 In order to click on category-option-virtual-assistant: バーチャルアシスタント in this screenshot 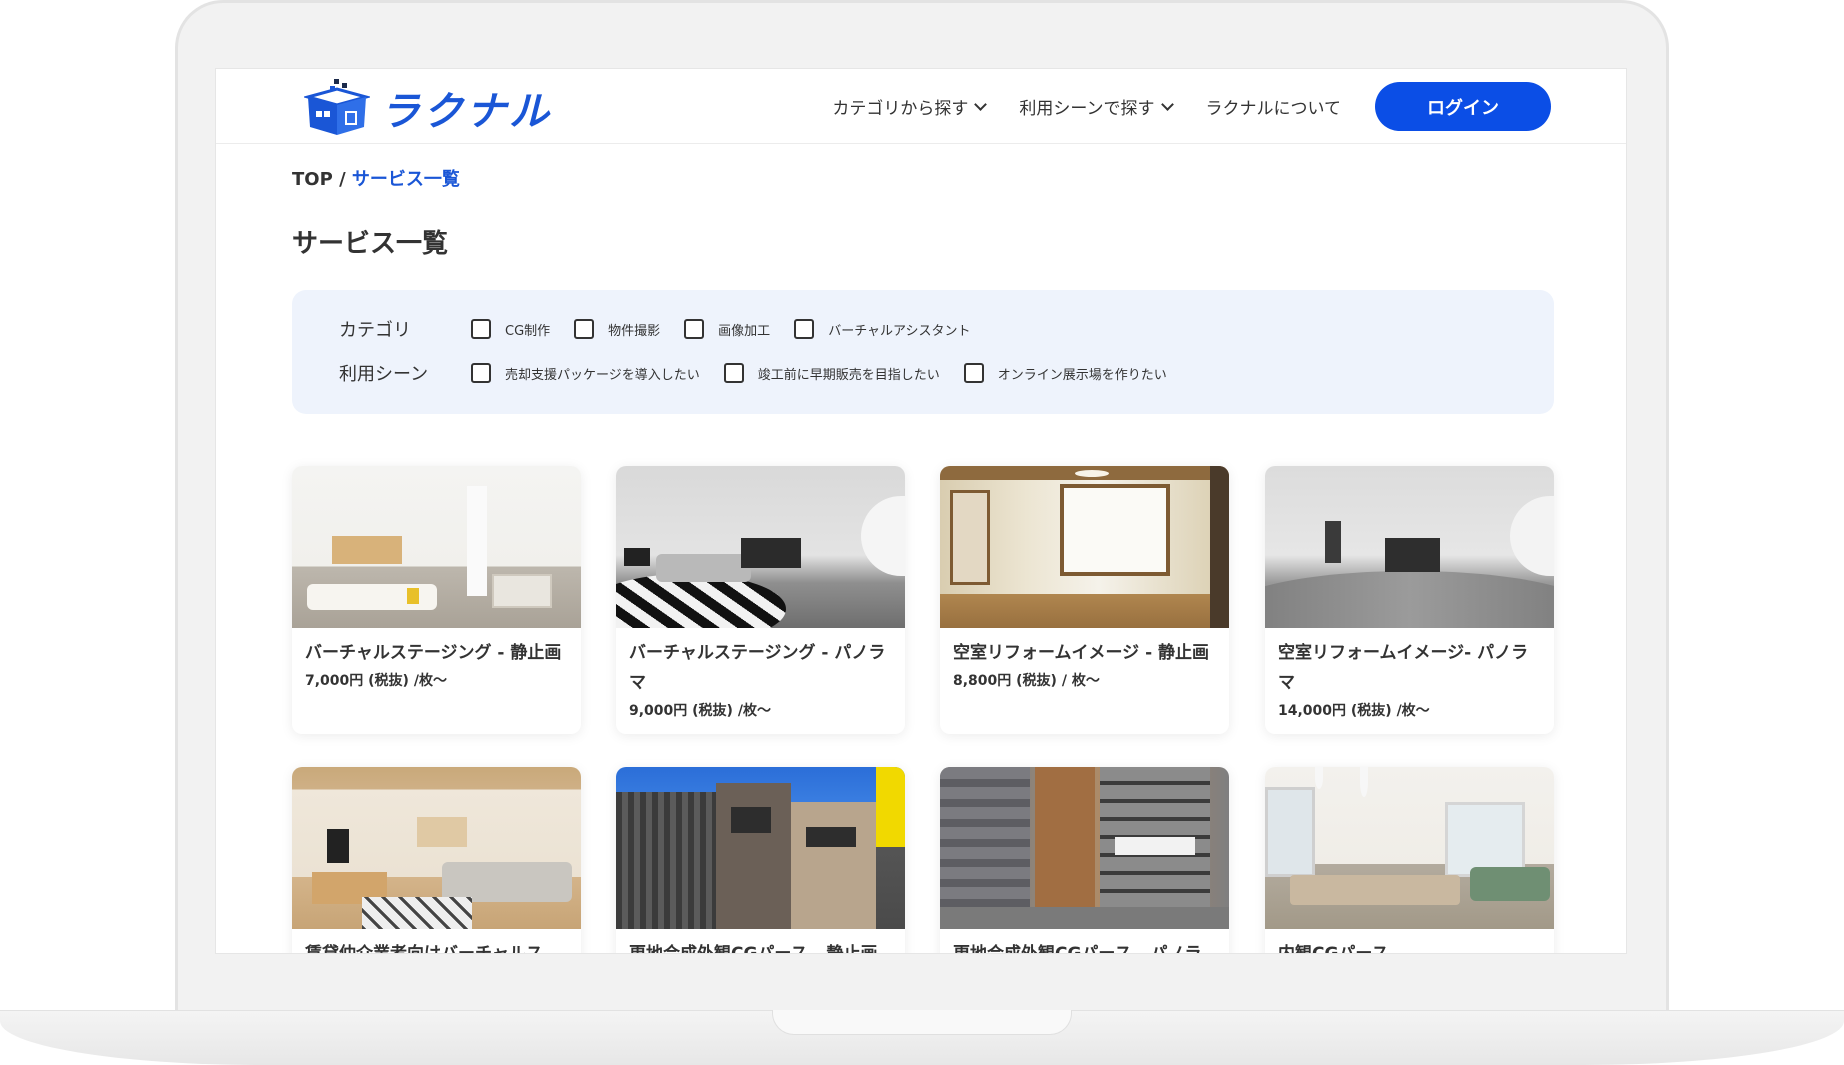, I will do `click(882, 329)`.